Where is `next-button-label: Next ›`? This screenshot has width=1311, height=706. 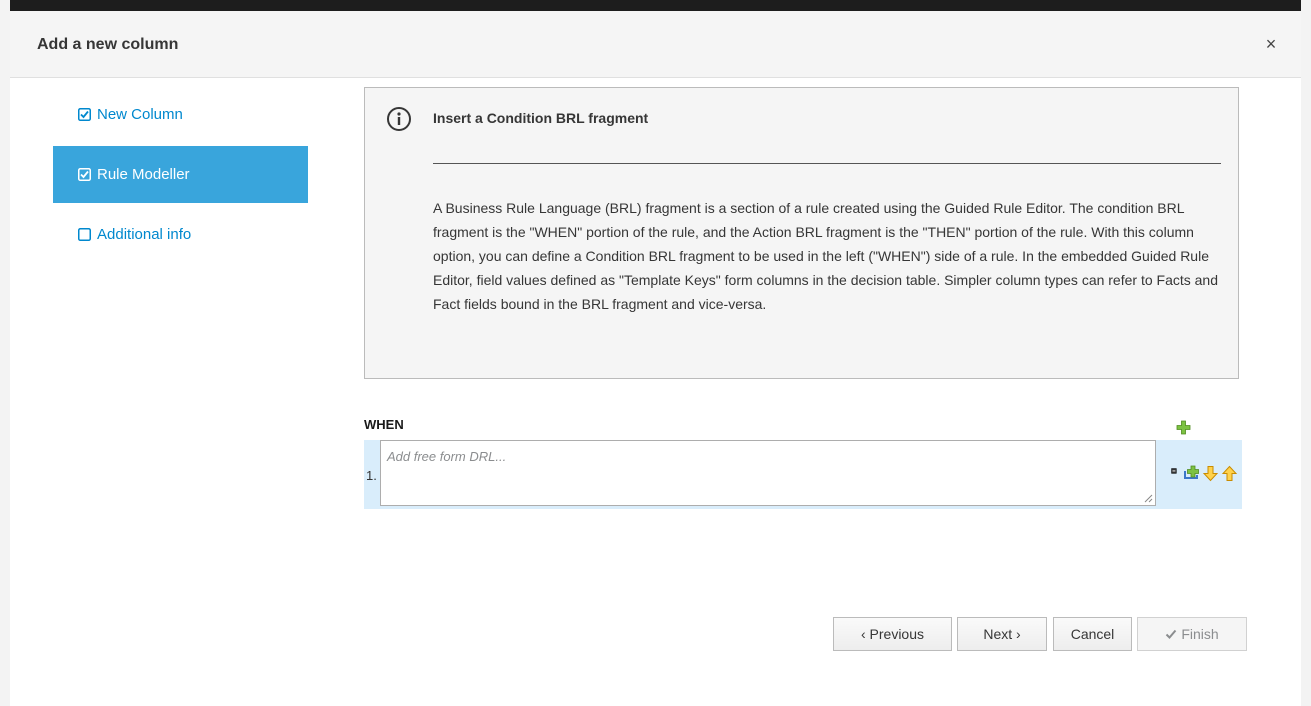 next-button-label: Next › is located at coordinates (1002, 634).